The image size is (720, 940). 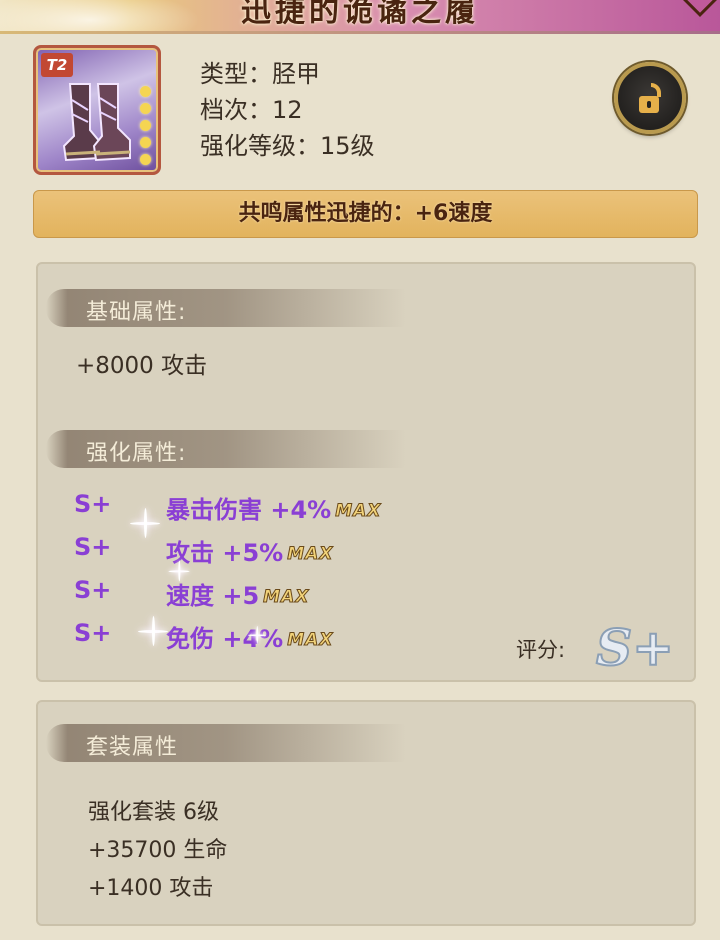 I want to click on row-stat-text: 速度 +5, so click(x=213, y=596).